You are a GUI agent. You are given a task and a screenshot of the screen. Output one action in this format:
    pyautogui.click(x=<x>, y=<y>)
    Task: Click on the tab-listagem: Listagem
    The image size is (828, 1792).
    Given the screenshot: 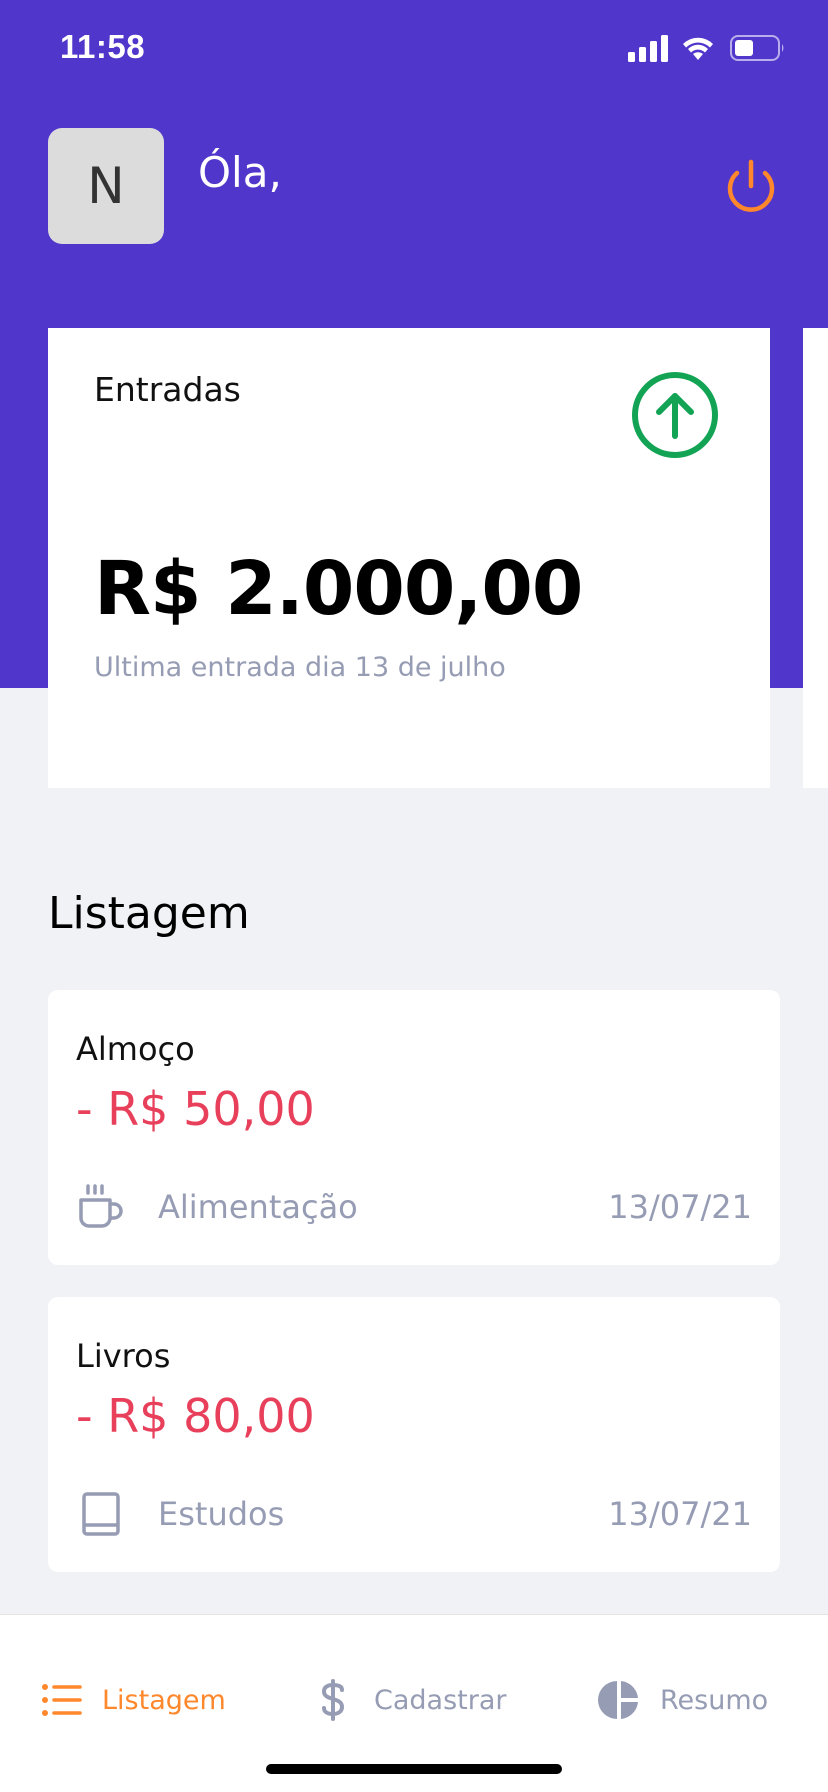 What is the action you would take?
    pyautogui.click(x=133, y=1700)
    